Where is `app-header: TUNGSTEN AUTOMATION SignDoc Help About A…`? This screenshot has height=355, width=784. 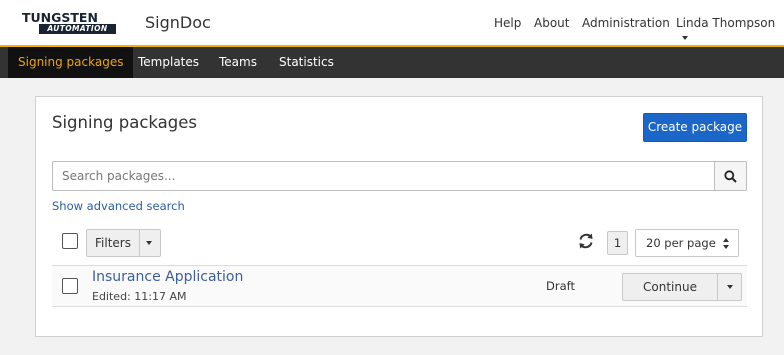 app-header: TUNGSTEN AUTOMATION SignDoc Help About A… is located at coordinates (392, 23).